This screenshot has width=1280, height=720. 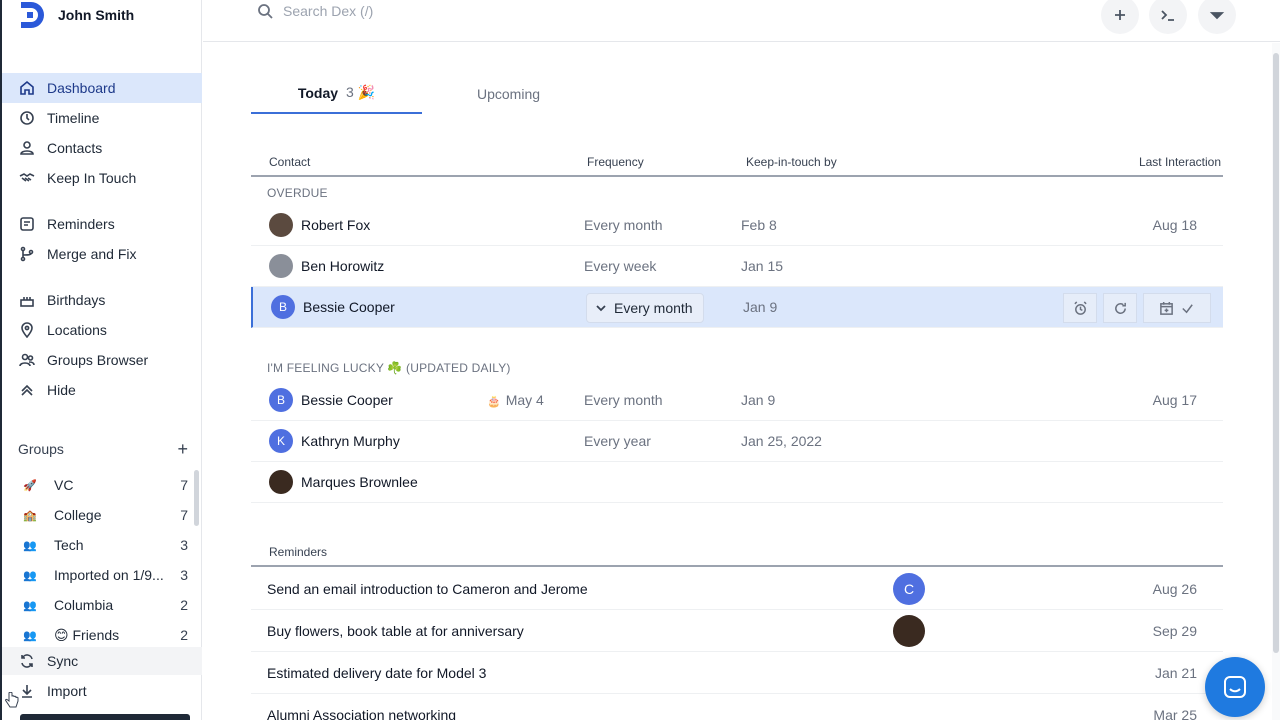 I want to click on reminder-text: Estimated delivery date for Model 3, so click(x=377, y=673).